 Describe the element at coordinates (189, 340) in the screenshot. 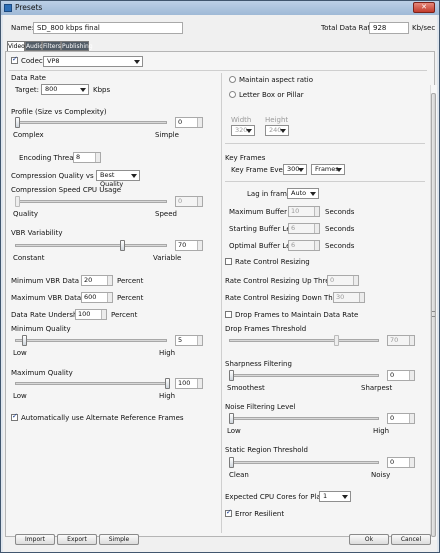

I see `min-quality-spin: 5` at that location.